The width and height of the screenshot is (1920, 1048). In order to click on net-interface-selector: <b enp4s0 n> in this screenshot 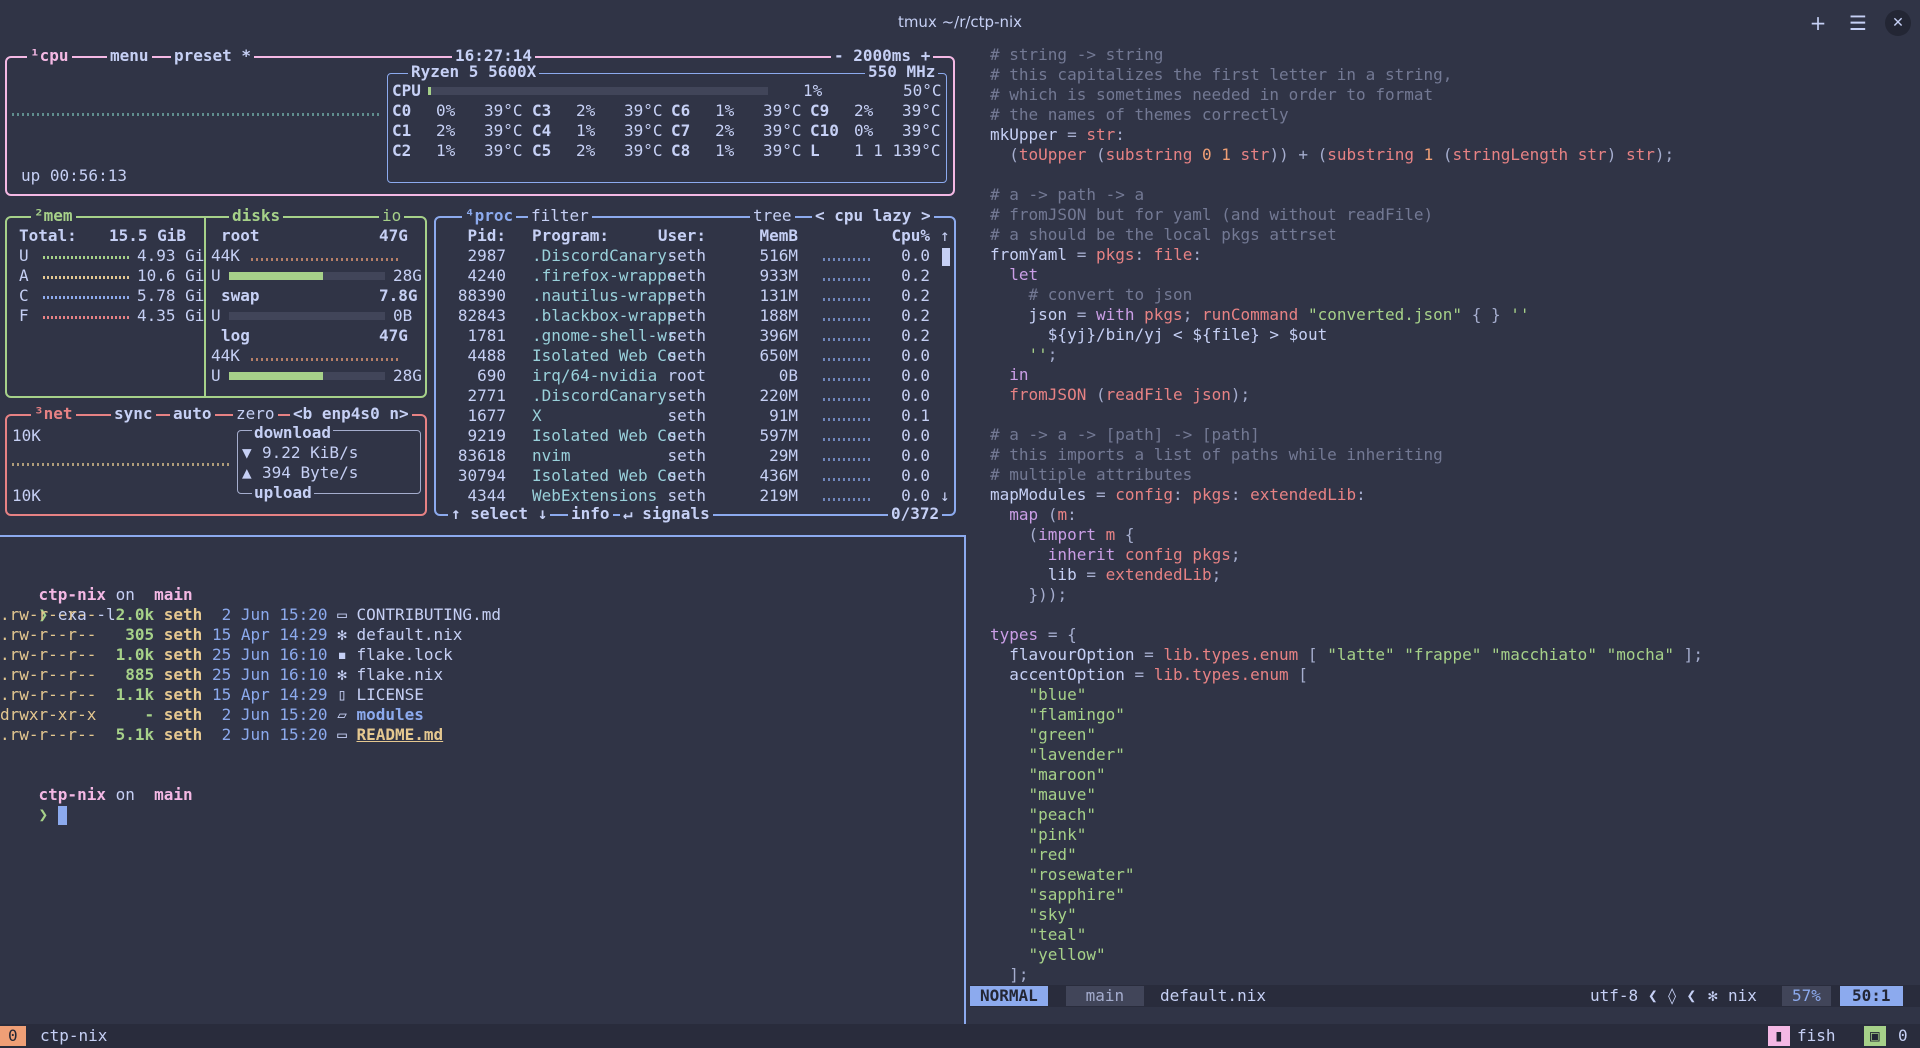, I will do `click(351, 414)`.